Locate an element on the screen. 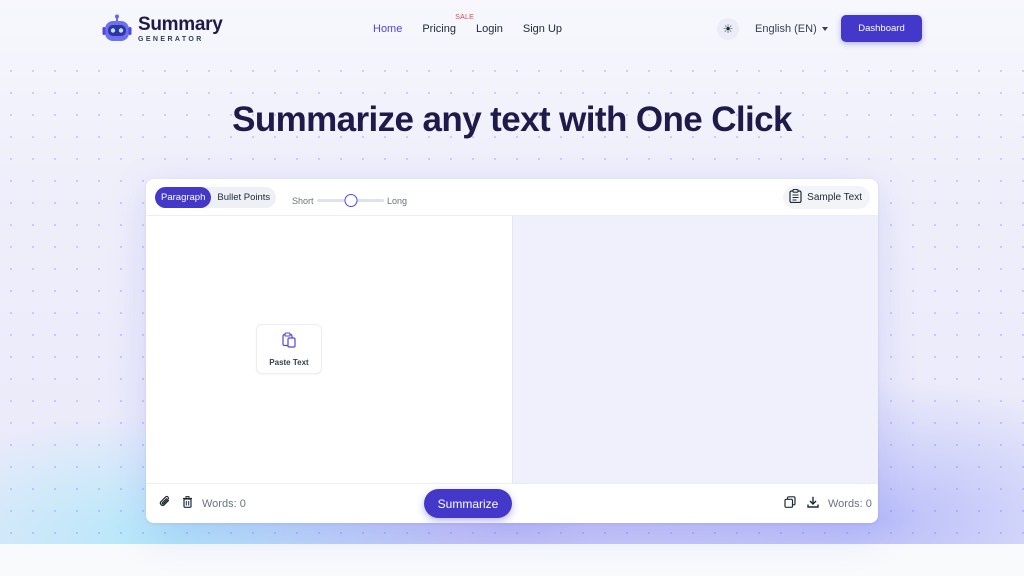 The width and height of the screenshot is (1024, 576). hero-headline: Summarize any text with One Click is located at coordinates (512, 119).